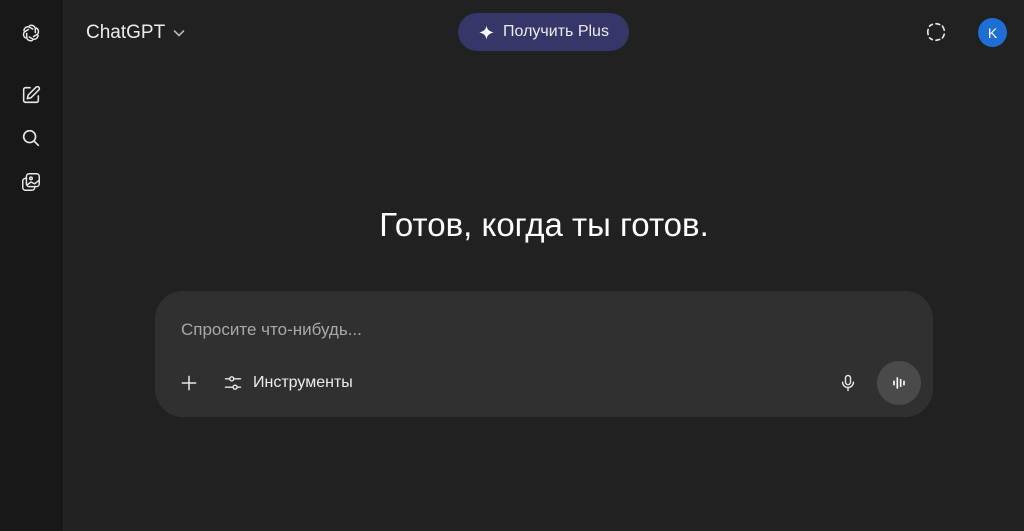 The width and height of the screenshot is (1024, 531). What do you see at coordinates (32, 265) in the screenshot?
I see `sidebar-rail` at bounding box center [32, 265].